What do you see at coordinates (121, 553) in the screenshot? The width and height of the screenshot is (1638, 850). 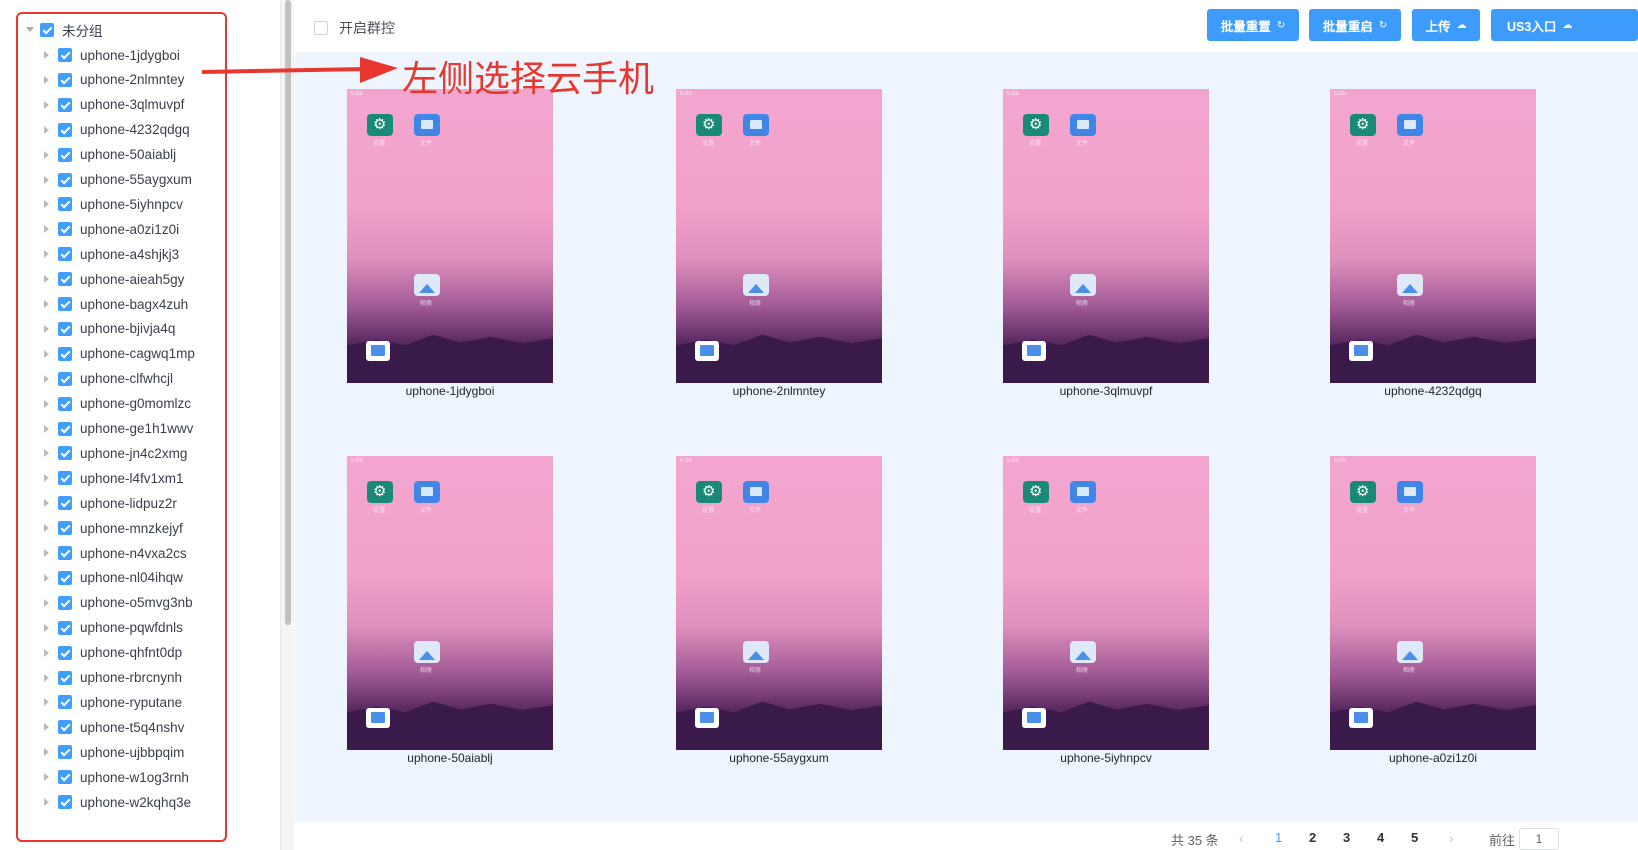 I see `tree-item: uphone-n4vxa2cs` at bounding box center [121, 553].